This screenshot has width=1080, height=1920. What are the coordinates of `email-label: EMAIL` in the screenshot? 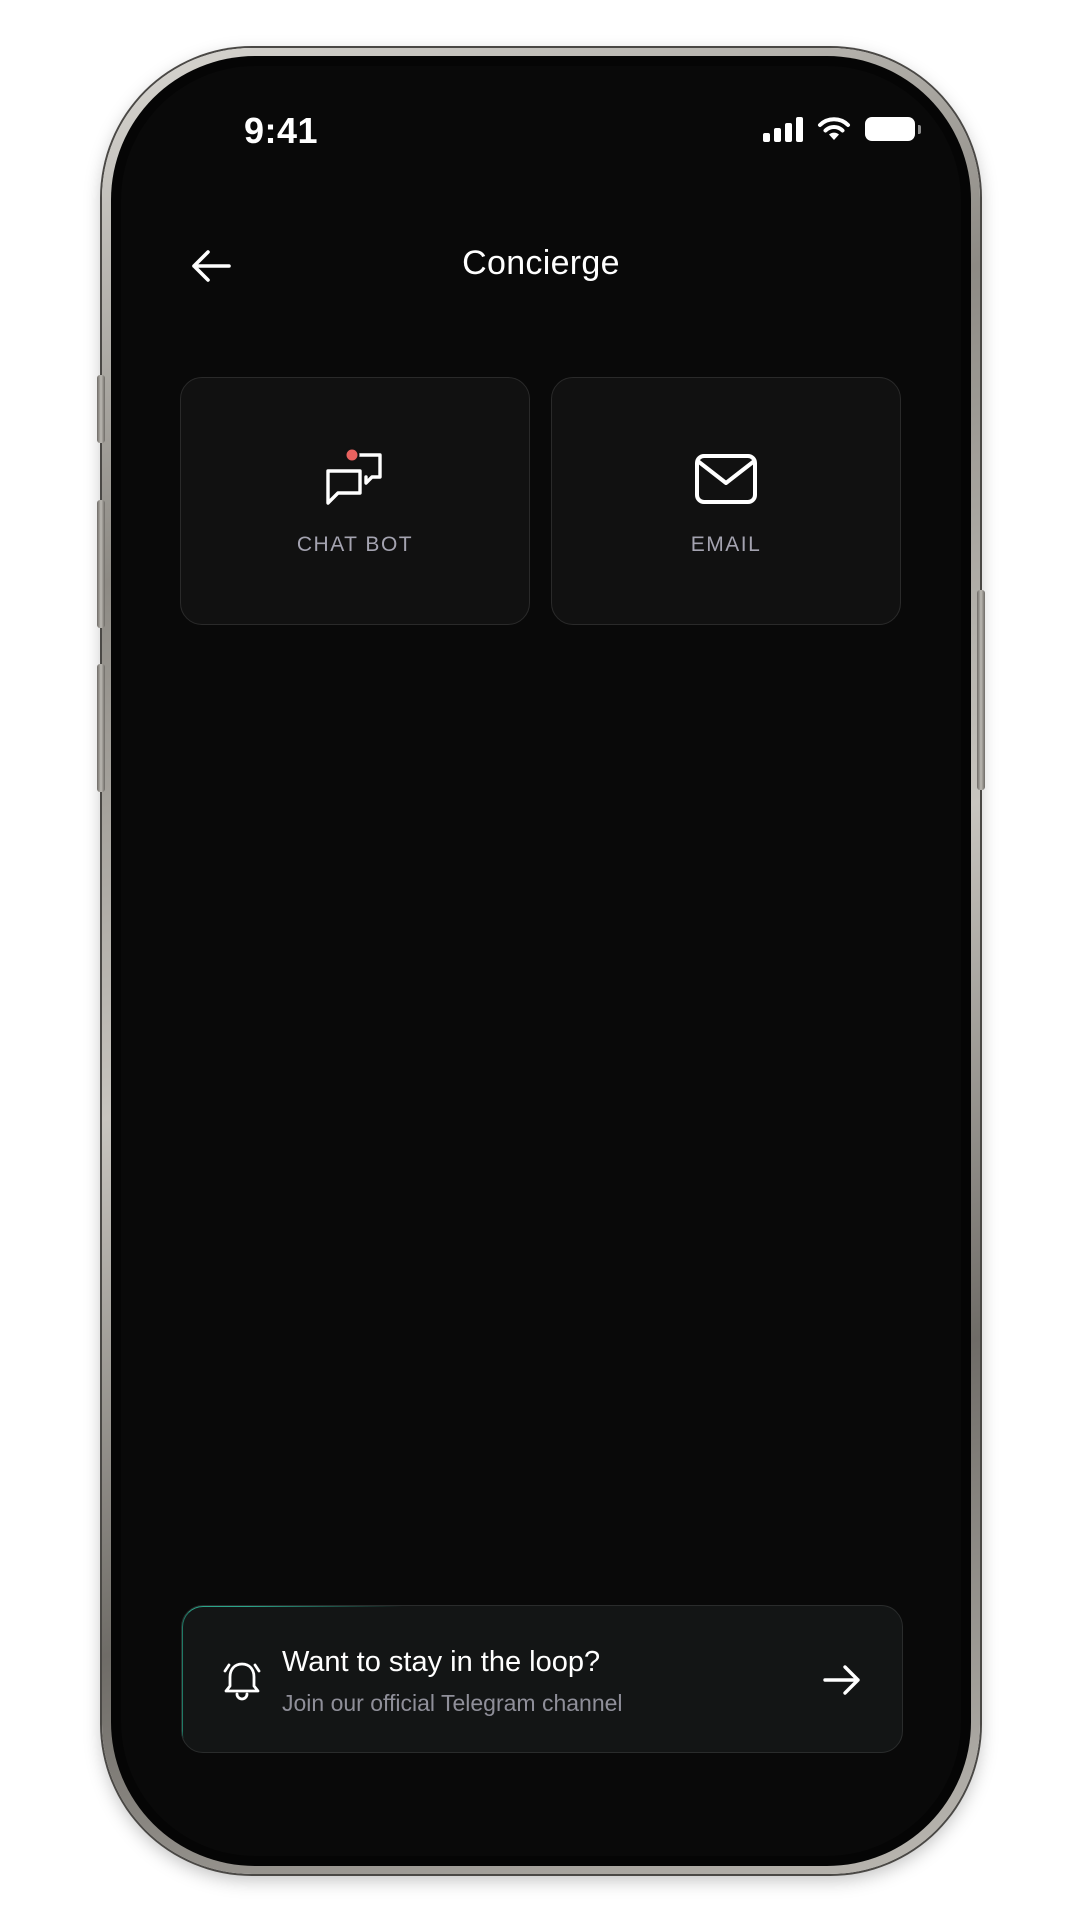 It's located at (726, 544).